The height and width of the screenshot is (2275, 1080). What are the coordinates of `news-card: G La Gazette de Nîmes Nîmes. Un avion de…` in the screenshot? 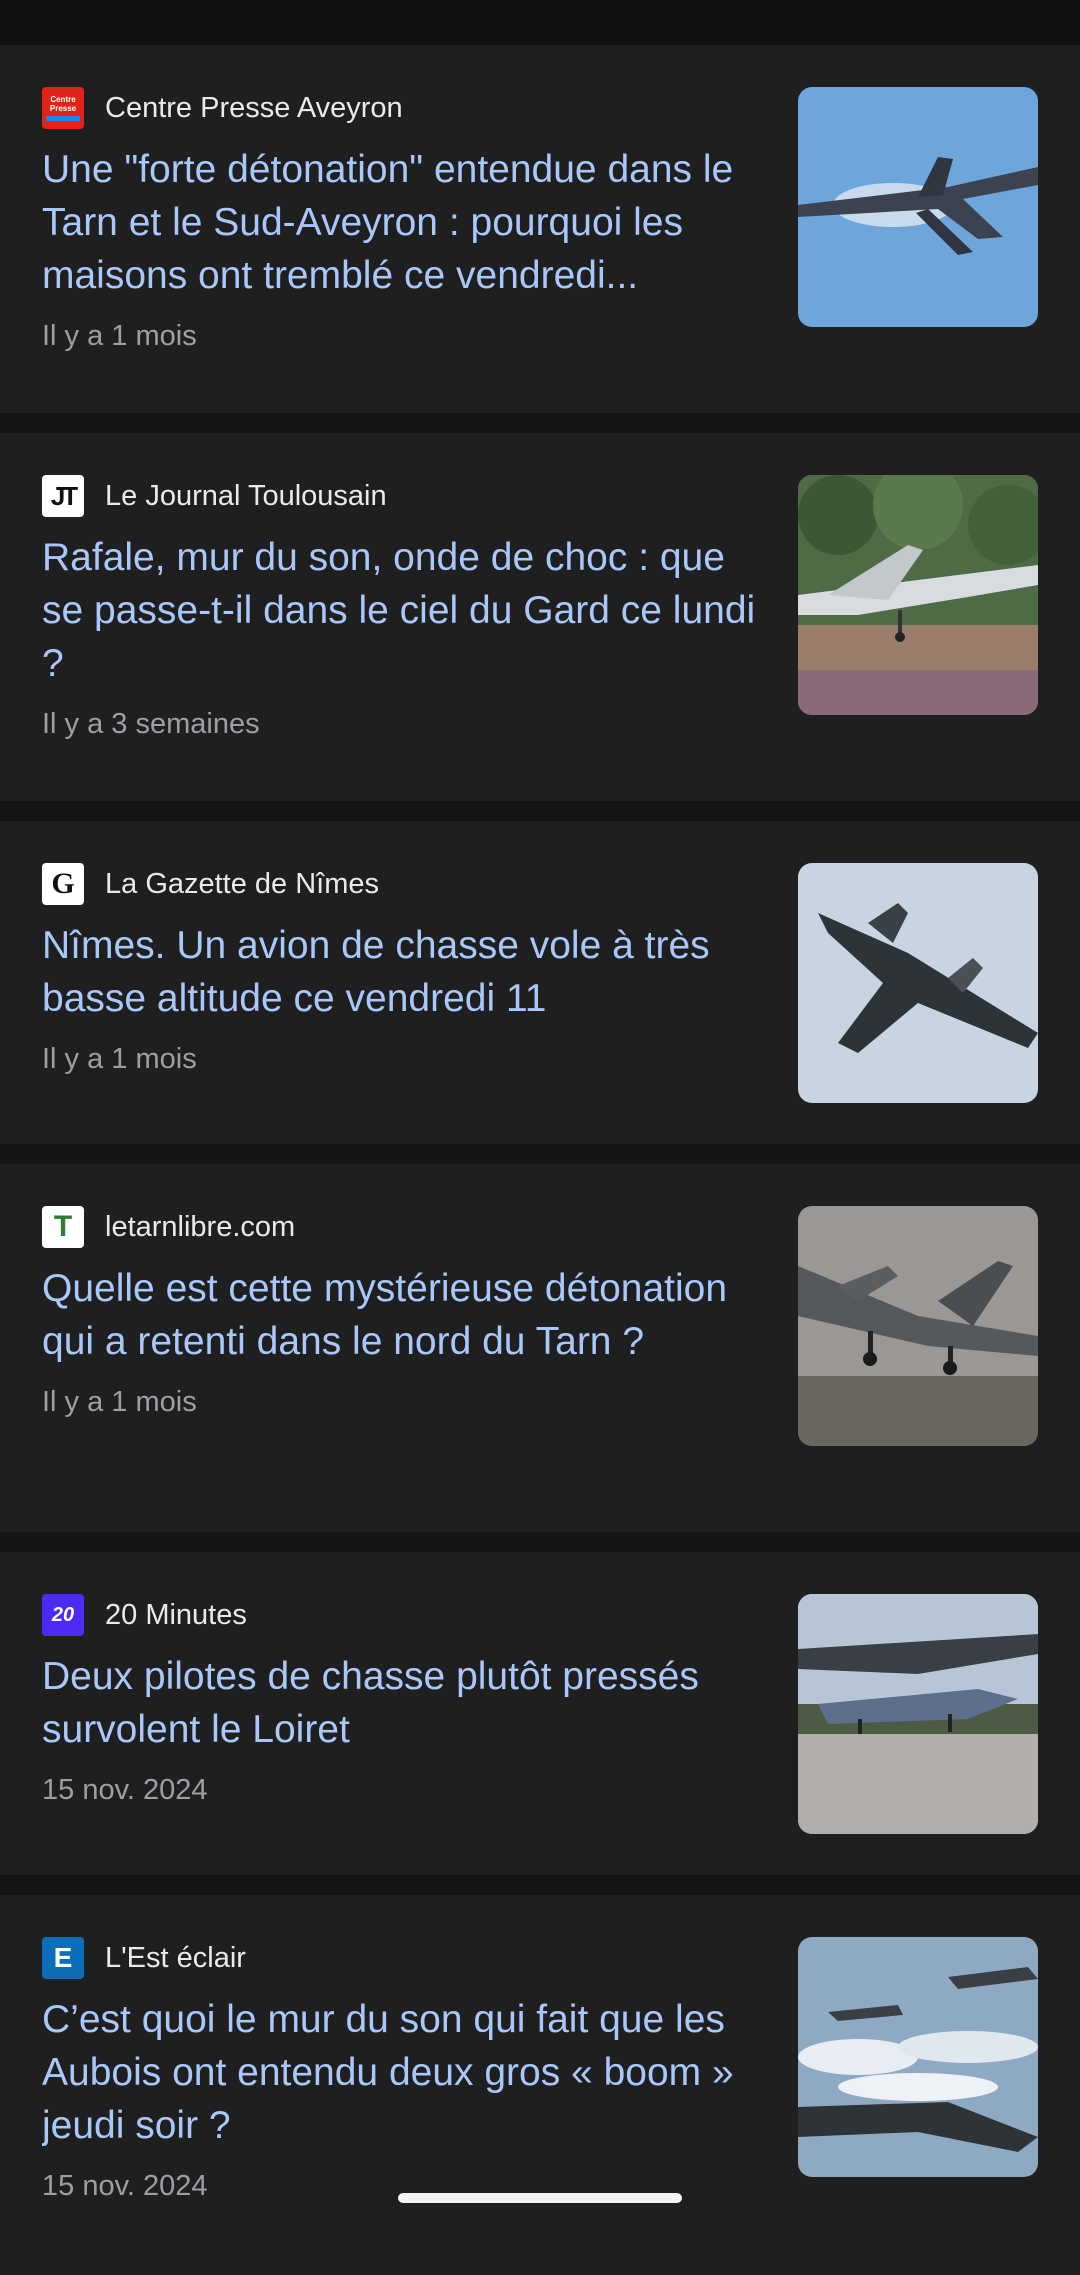 It's located at (540, 982).